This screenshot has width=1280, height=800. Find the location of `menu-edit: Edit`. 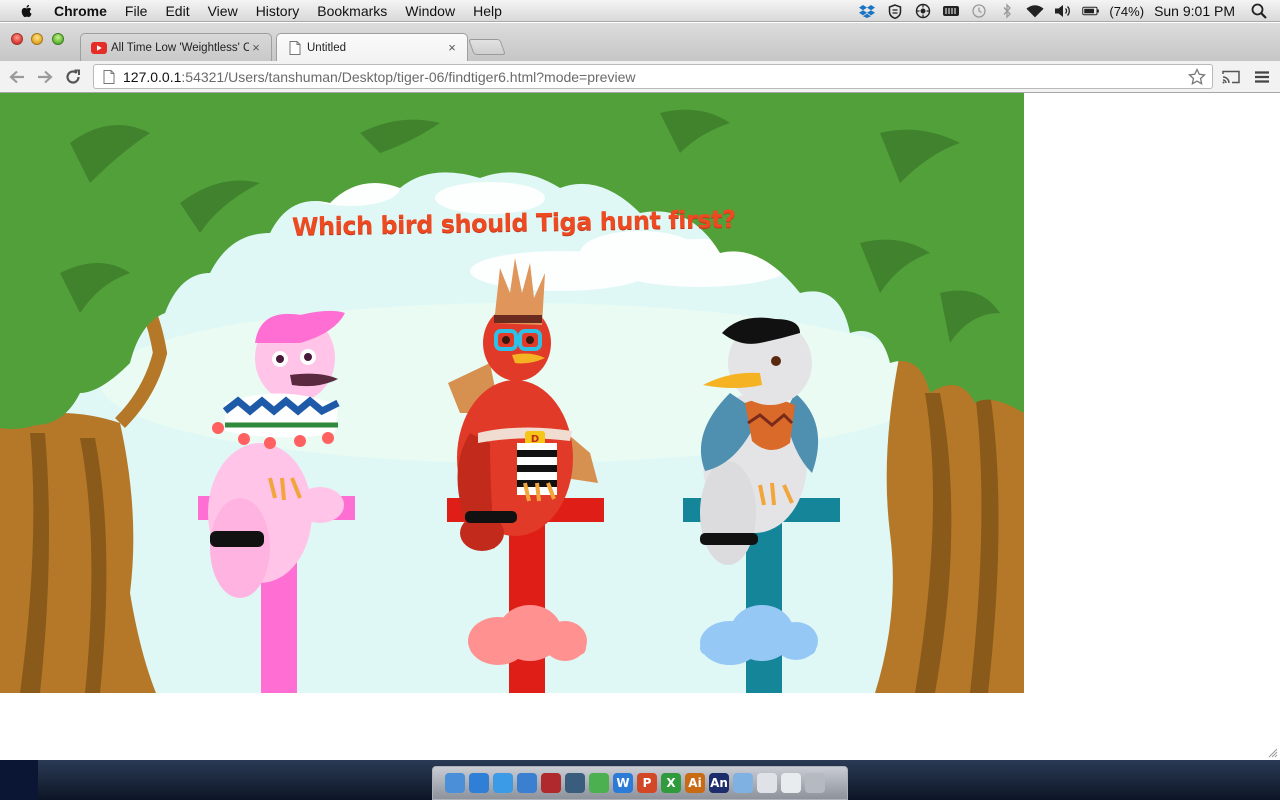

menu-edit: Edit is located at coordinates (177, 11).